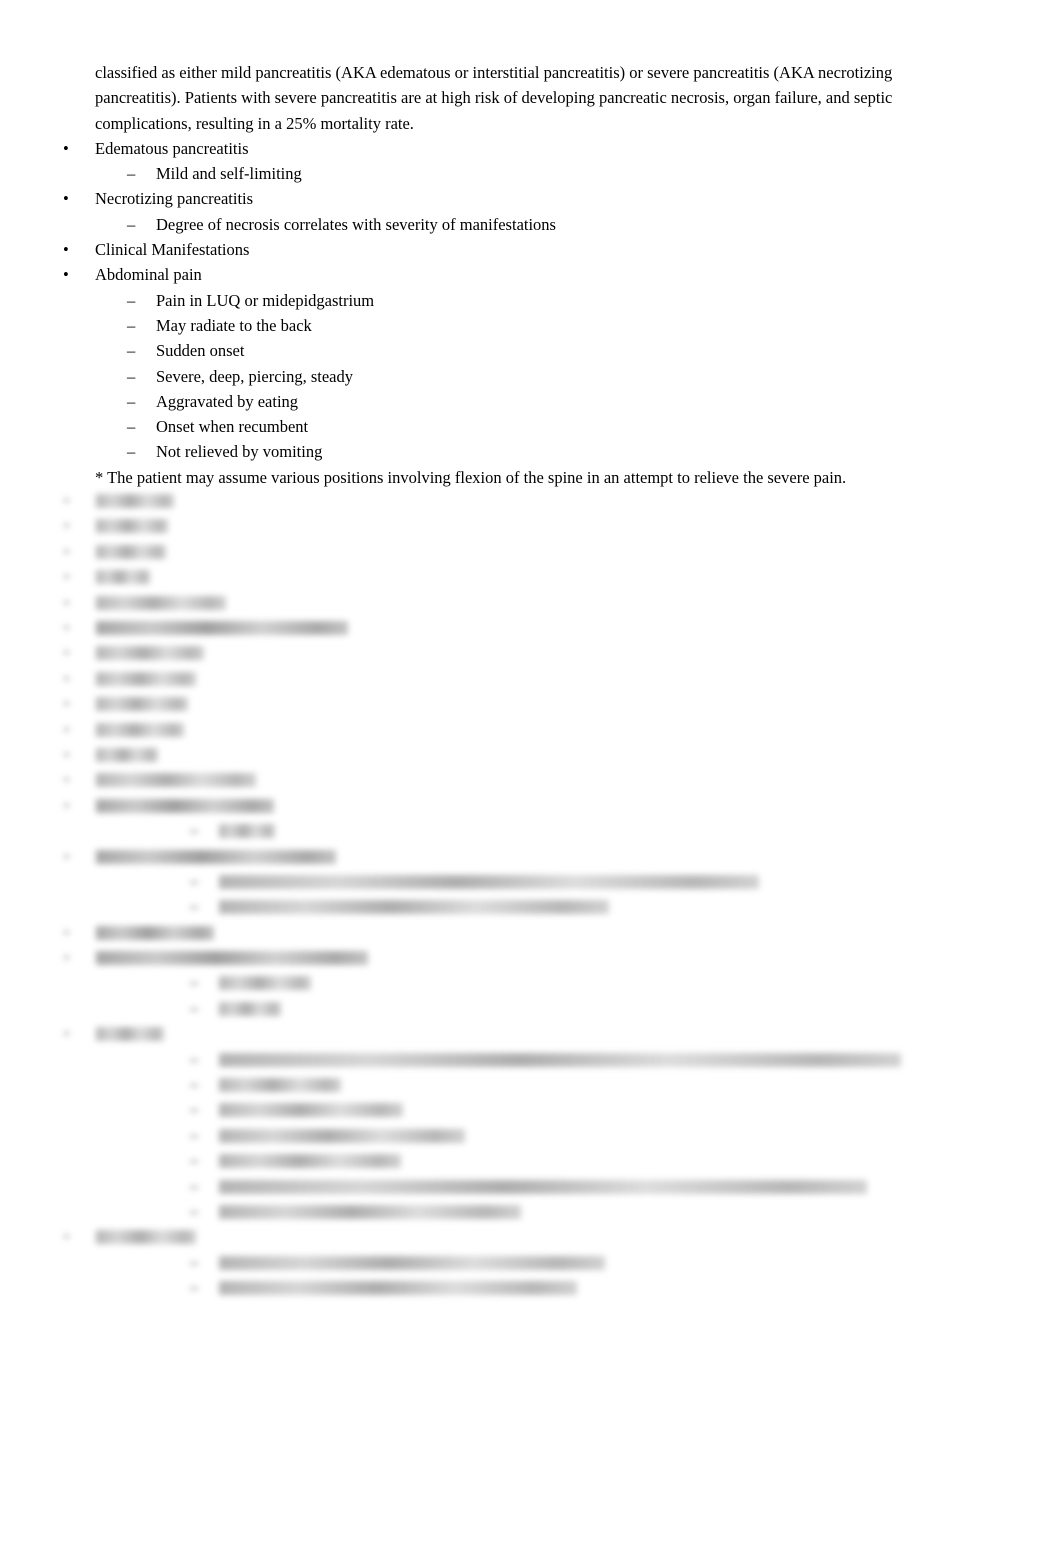 The height and width of the screenshot is (1556, 1062). What do you see at coordinates (531, 249) in the screenshot?
I see `list-item: • Clinical Manifestations` at bounding box center [531, 249].